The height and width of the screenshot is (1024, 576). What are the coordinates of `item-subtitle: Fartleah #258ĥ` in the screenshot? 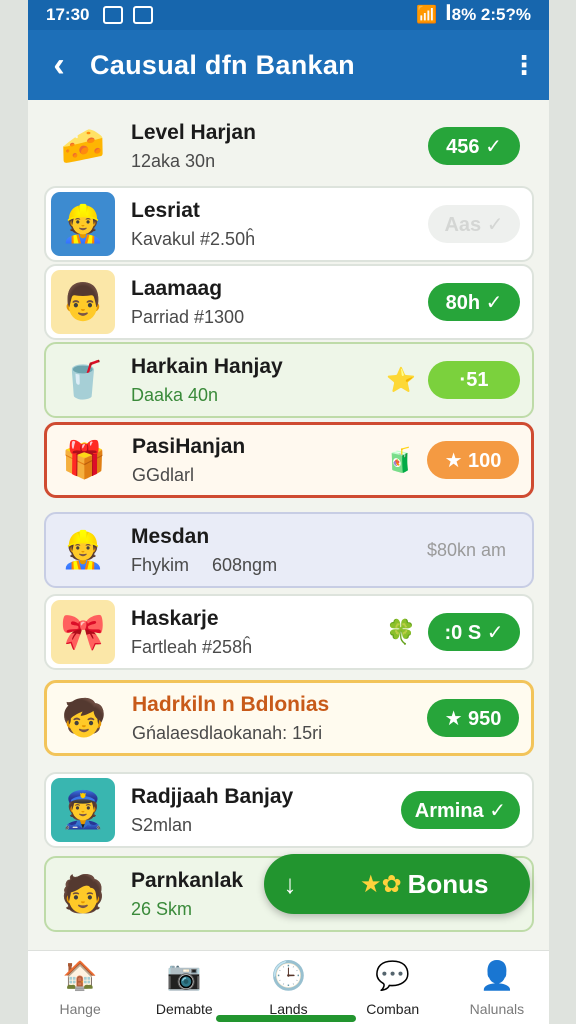 It's located at (192, 646).